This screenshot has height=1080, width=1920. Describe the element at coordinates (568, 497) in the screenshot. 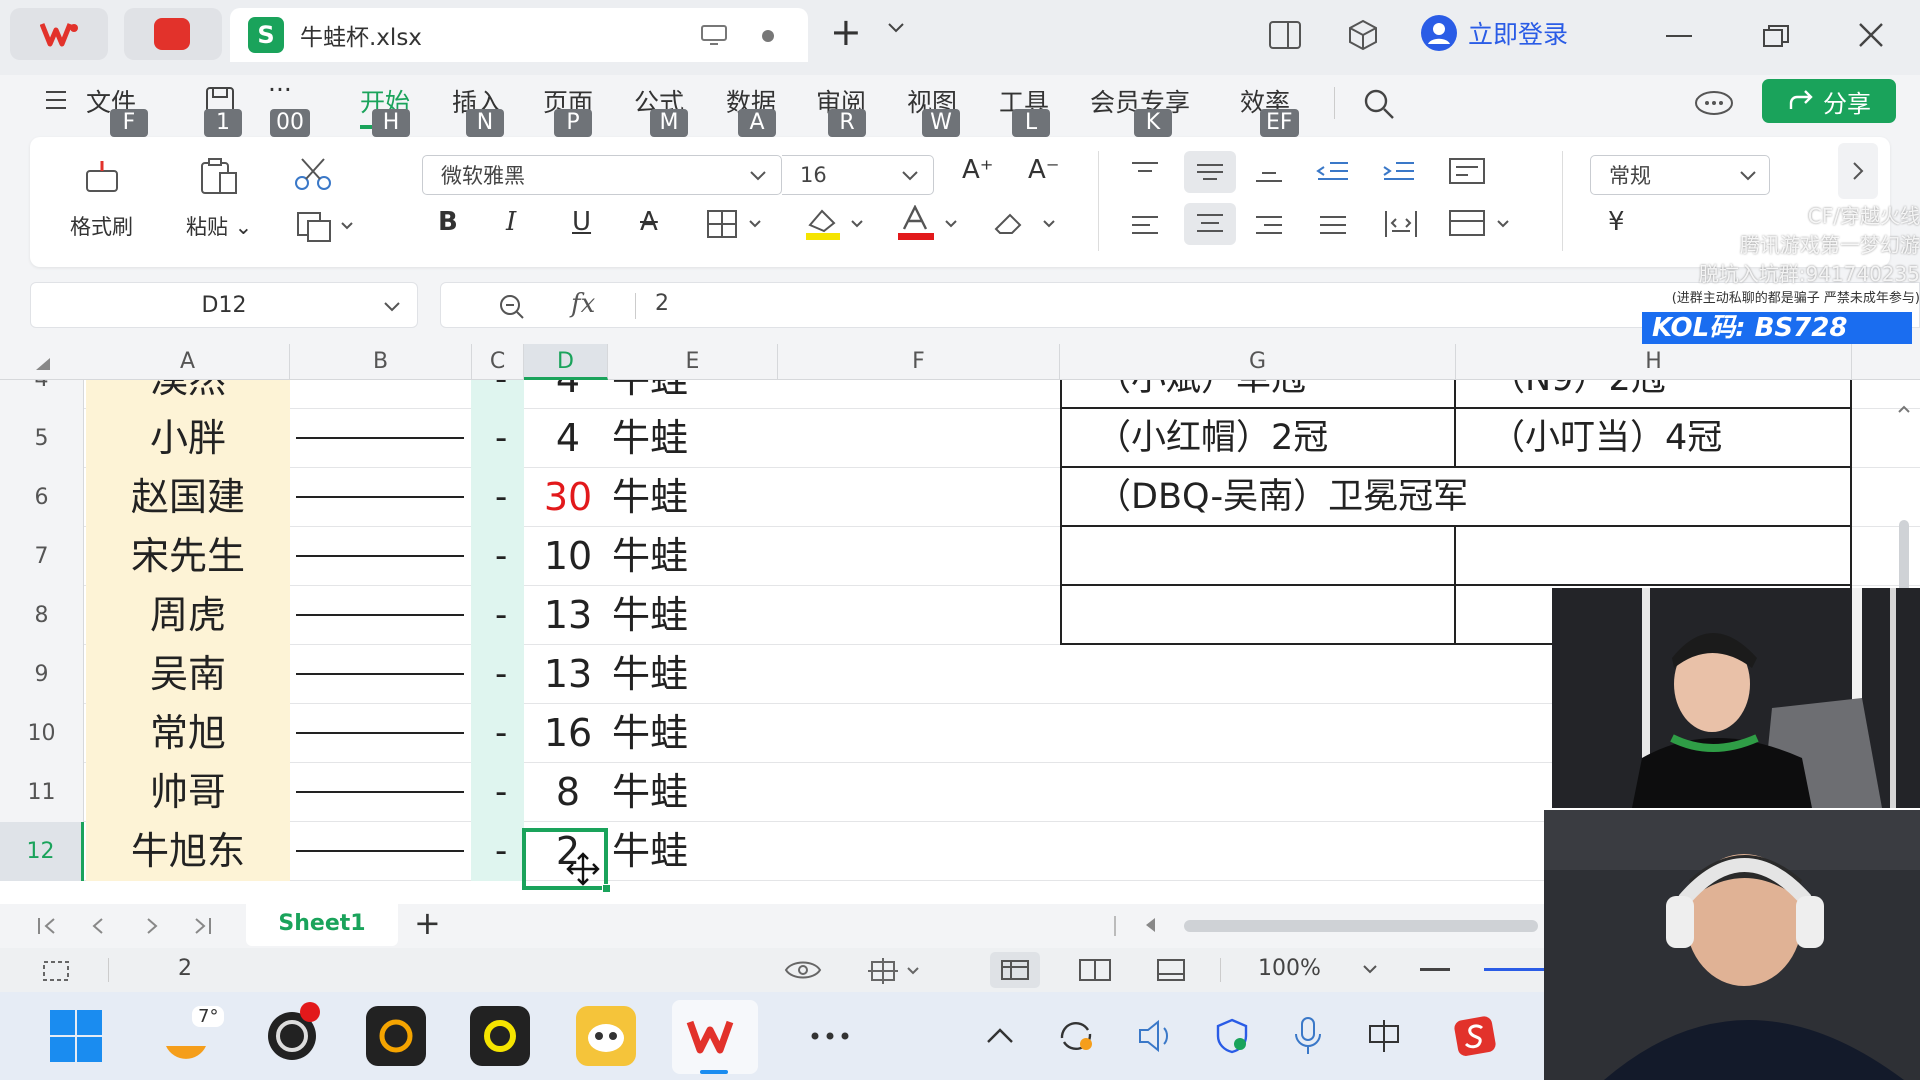

I see `cell-value: 30` at that location.